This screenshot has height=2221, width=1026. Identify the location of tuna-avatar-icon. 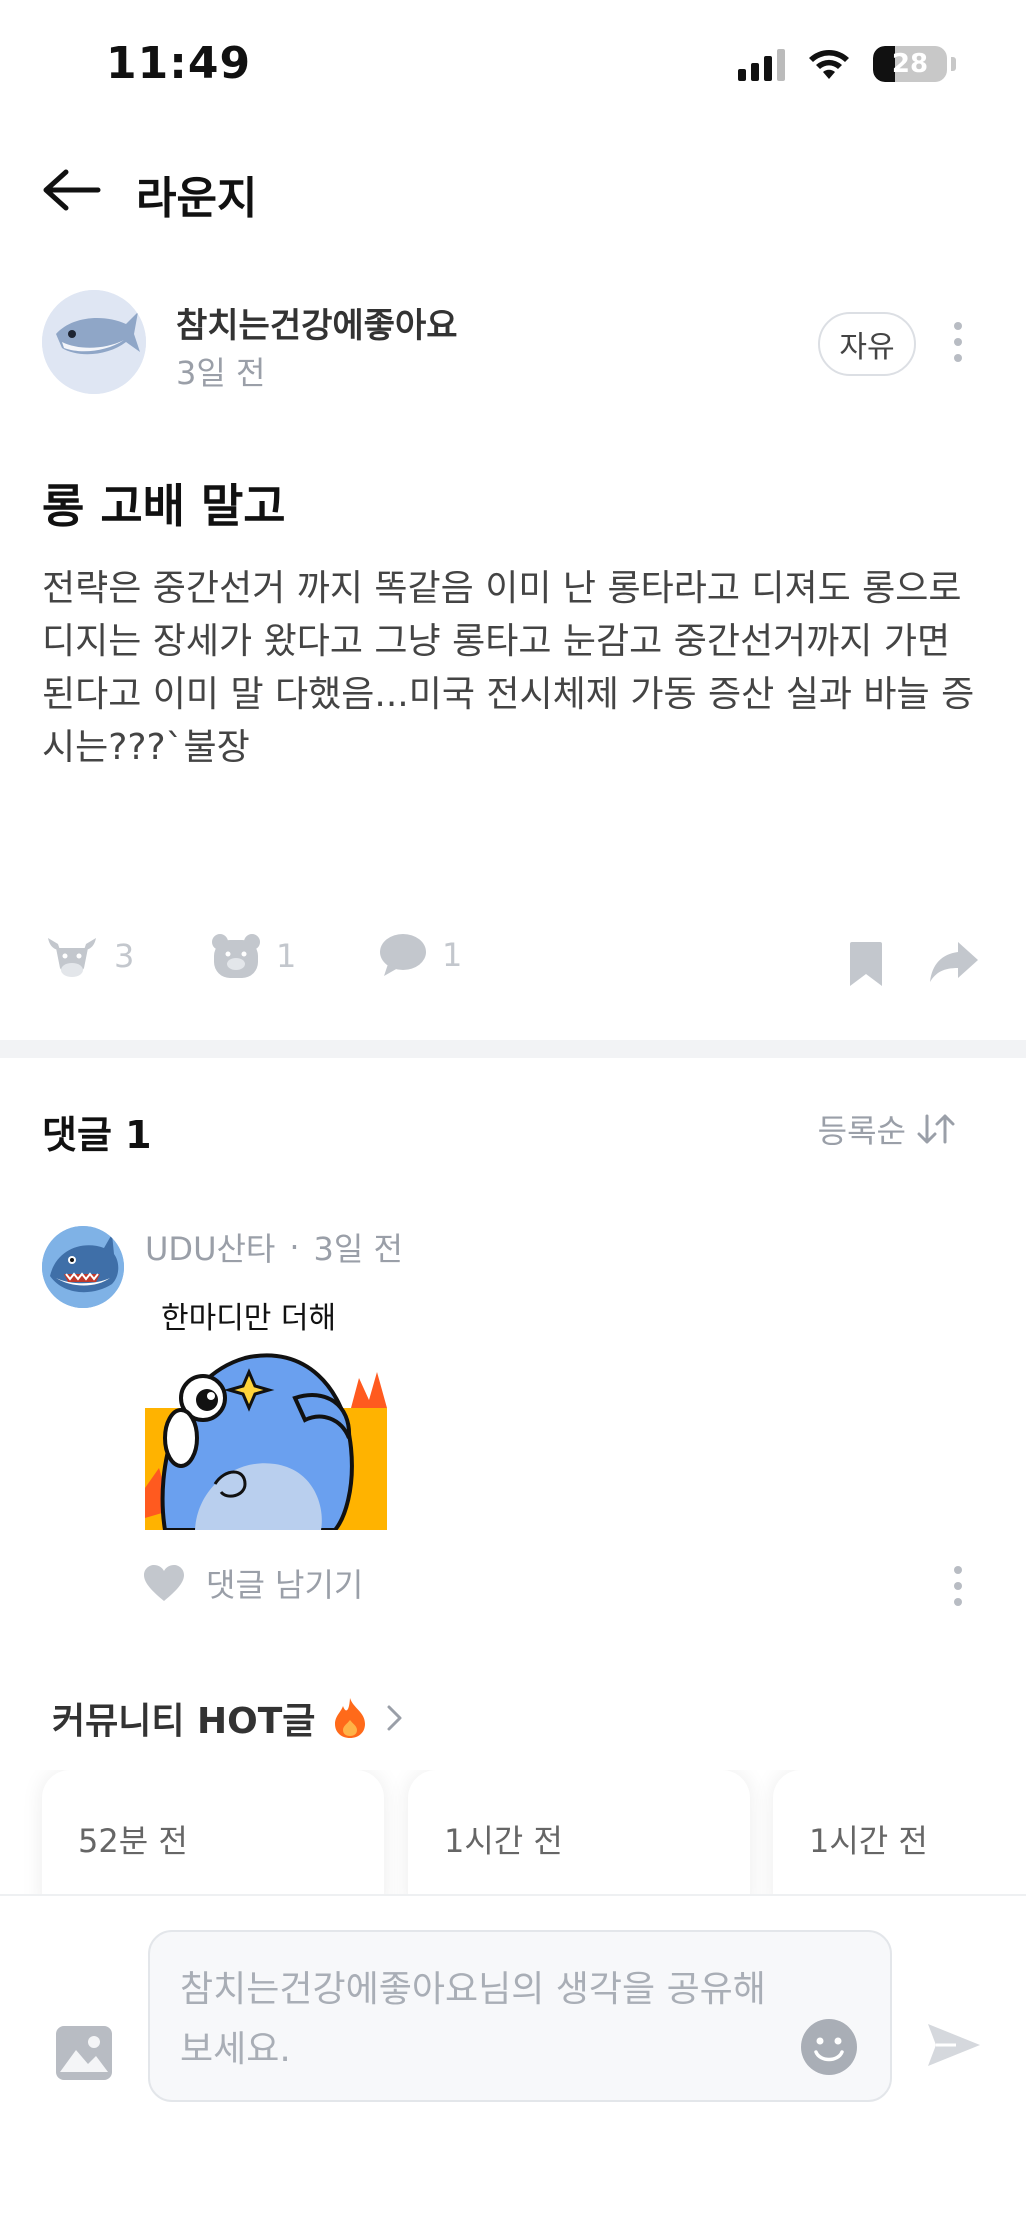
(94, 342).